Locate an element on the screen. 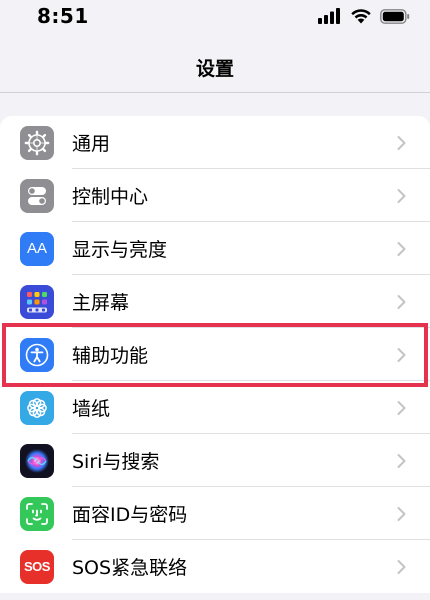 The image size is (430, 600). settings-item-label: 辅助功能 is located at coordinates (110, 356).